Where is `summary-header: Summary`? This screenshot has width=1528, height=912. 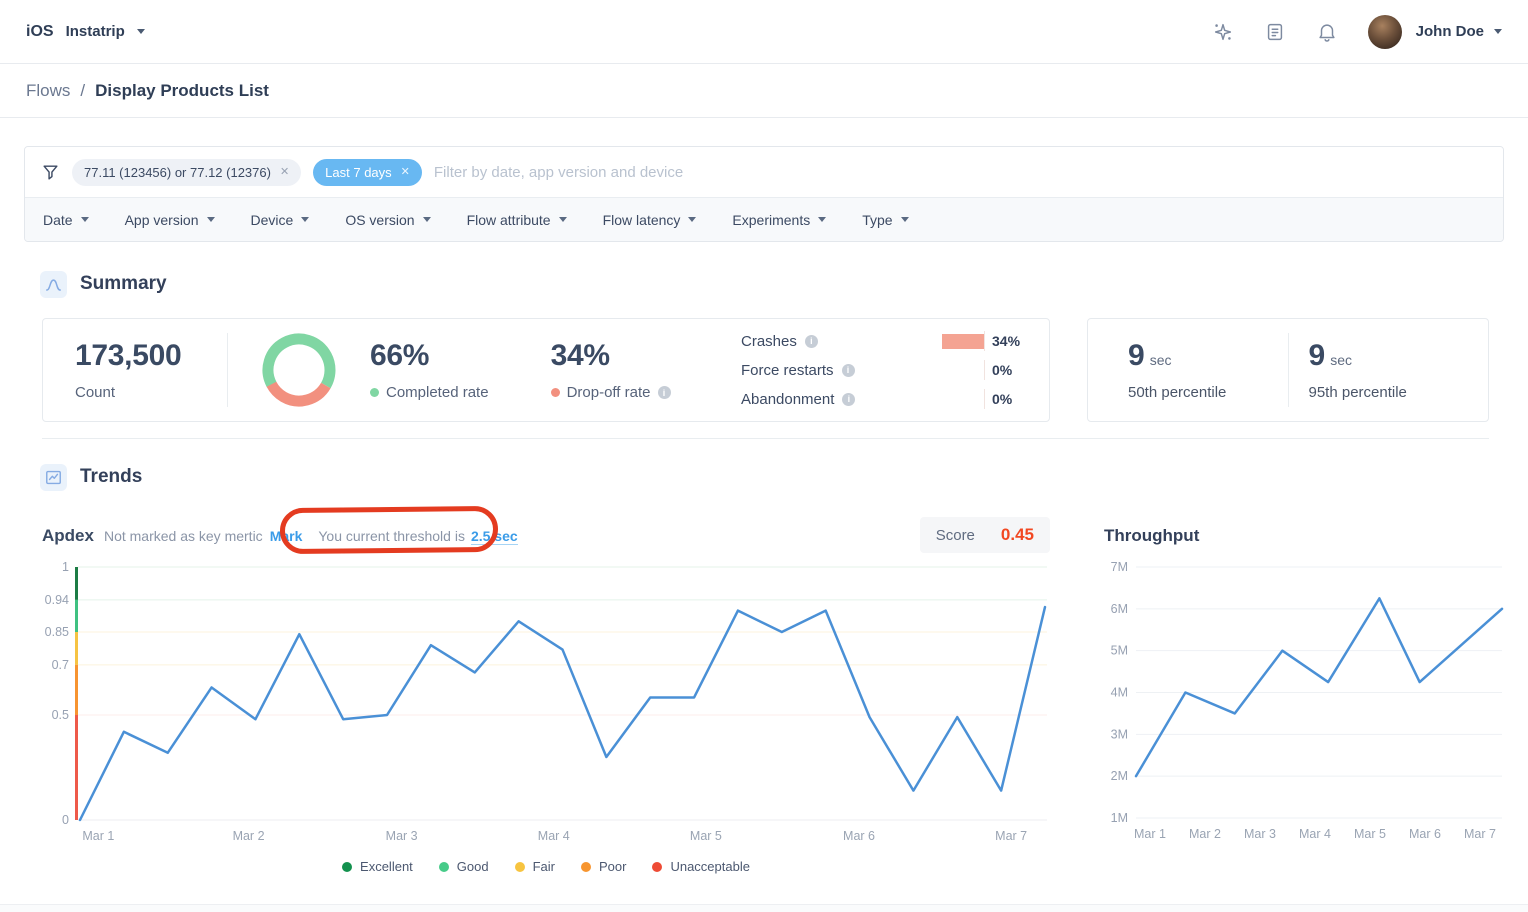
summary-header: Summary is located at coordinates (784, 284).